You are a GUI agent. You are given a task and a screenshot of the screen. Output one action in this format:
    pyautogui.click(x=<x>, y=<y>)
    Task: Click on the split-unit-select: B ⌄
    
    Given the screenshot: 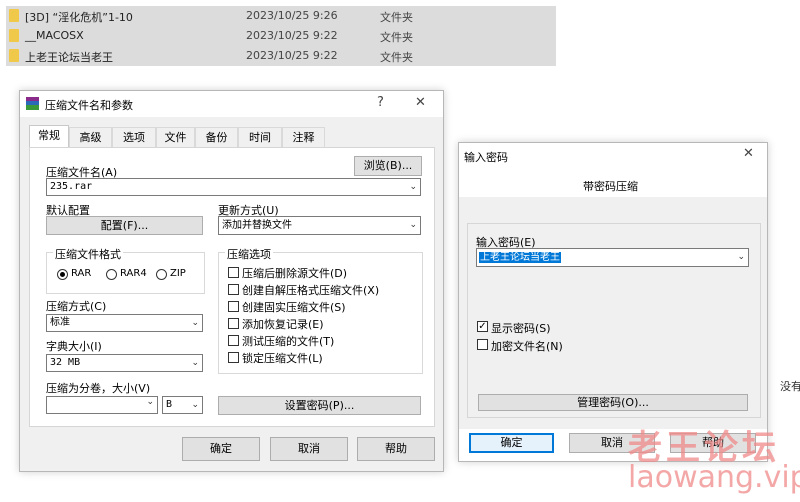 What is the action you would take?
    pyautogui.click(x=182, y=405)
    